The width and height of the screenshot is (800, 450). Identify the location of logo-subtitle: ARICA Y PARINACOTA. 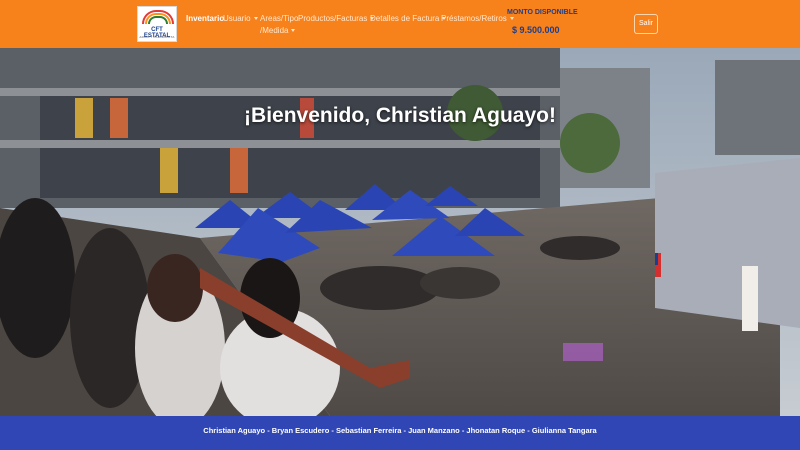
(157, 37).